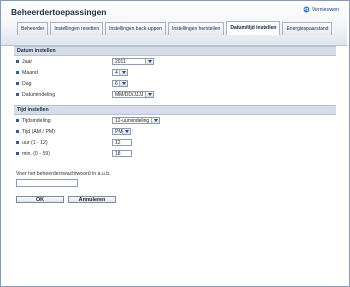 This screenshot has height=287, width=350. I want to click on label-maand: Maand, so click(30, 72).